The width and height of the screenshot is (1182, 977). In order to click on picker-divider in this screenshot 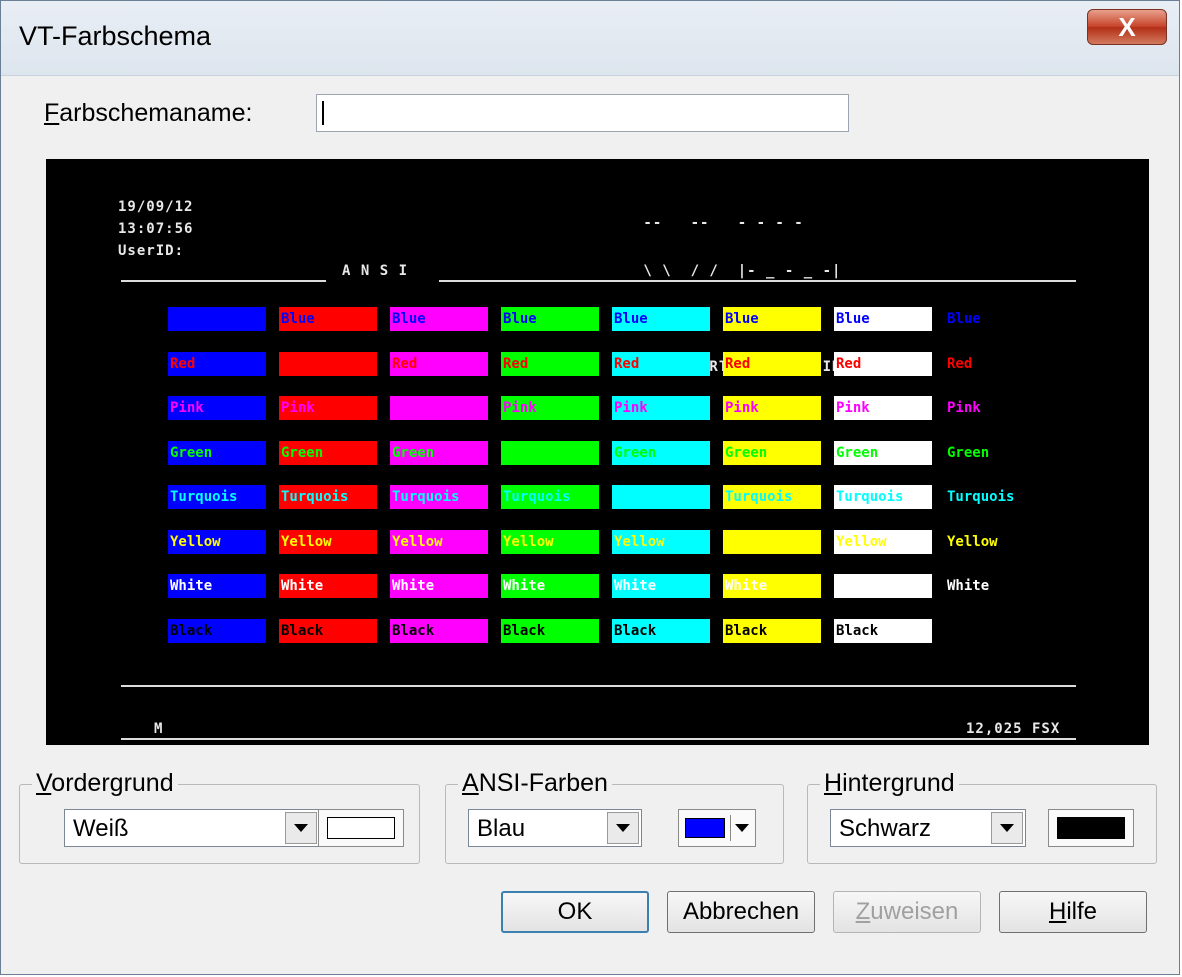, I will do `click(730, 828)`.